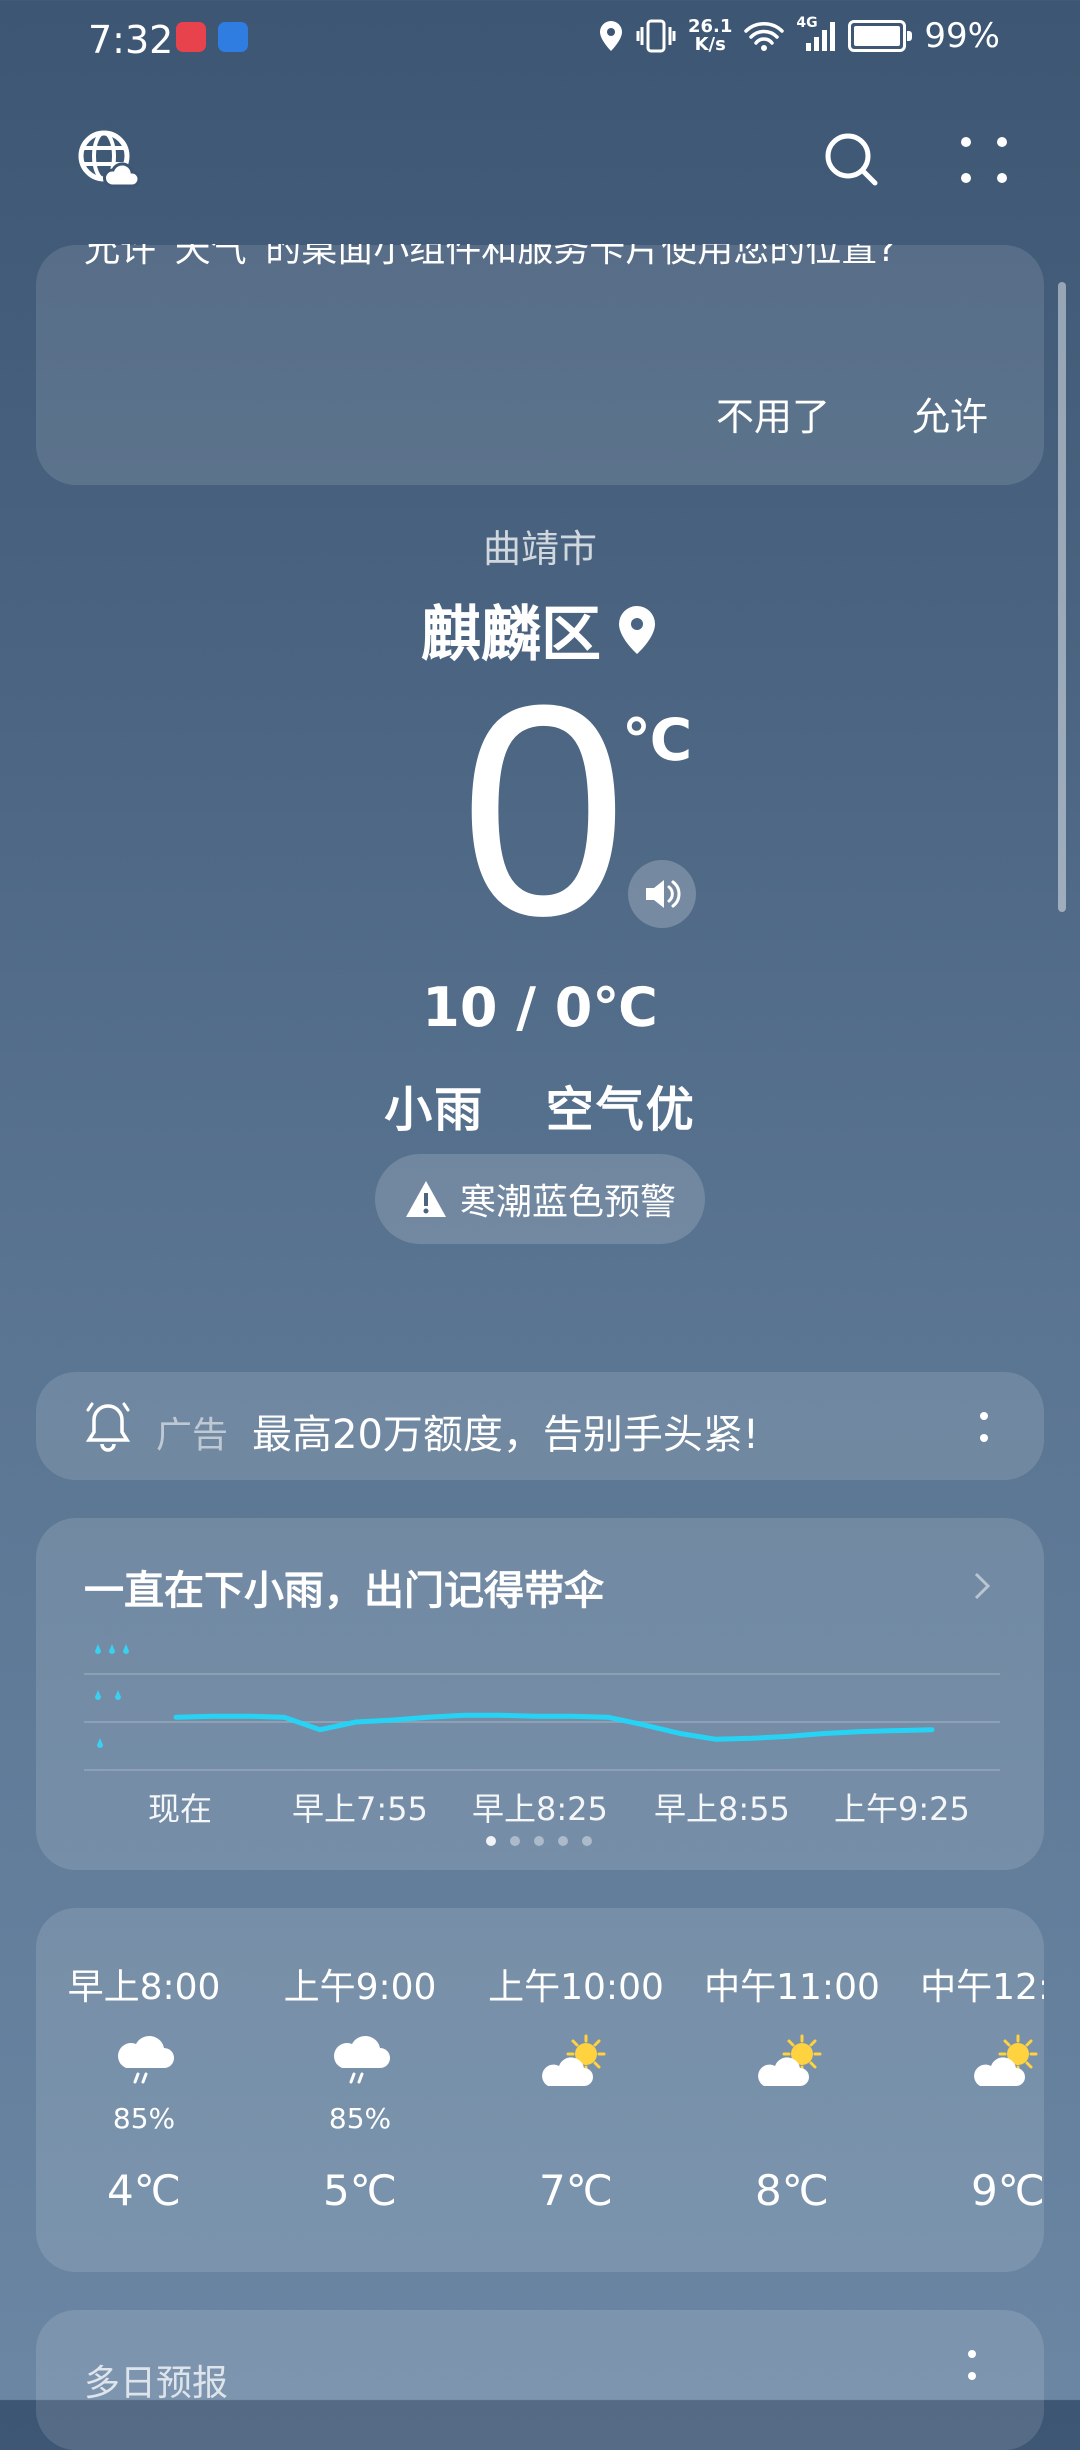 The width and height of the screenshot is (1080, 2450). I want to click on huawei-app-notification-icon, so click(191, 37).